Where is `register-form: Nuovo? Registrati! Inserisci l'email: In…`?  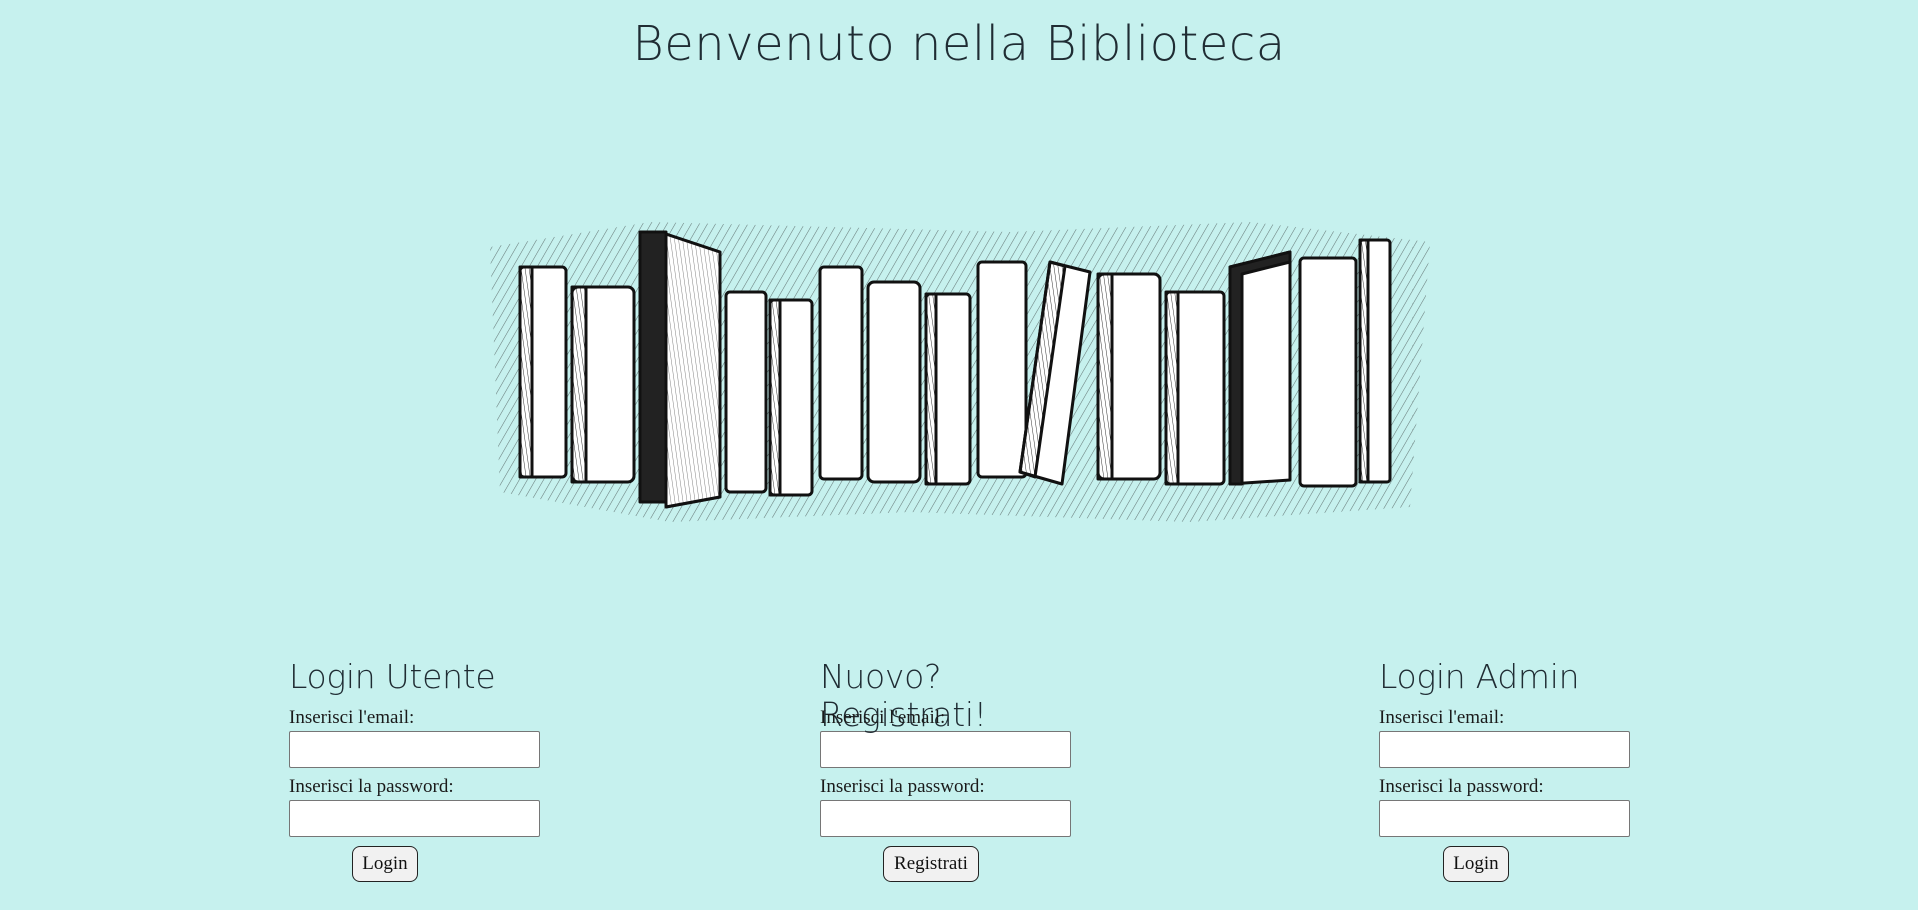 register-form: Nuovo? Registrati! Inserisci l'email: In… is located at coordinates (950, 770).